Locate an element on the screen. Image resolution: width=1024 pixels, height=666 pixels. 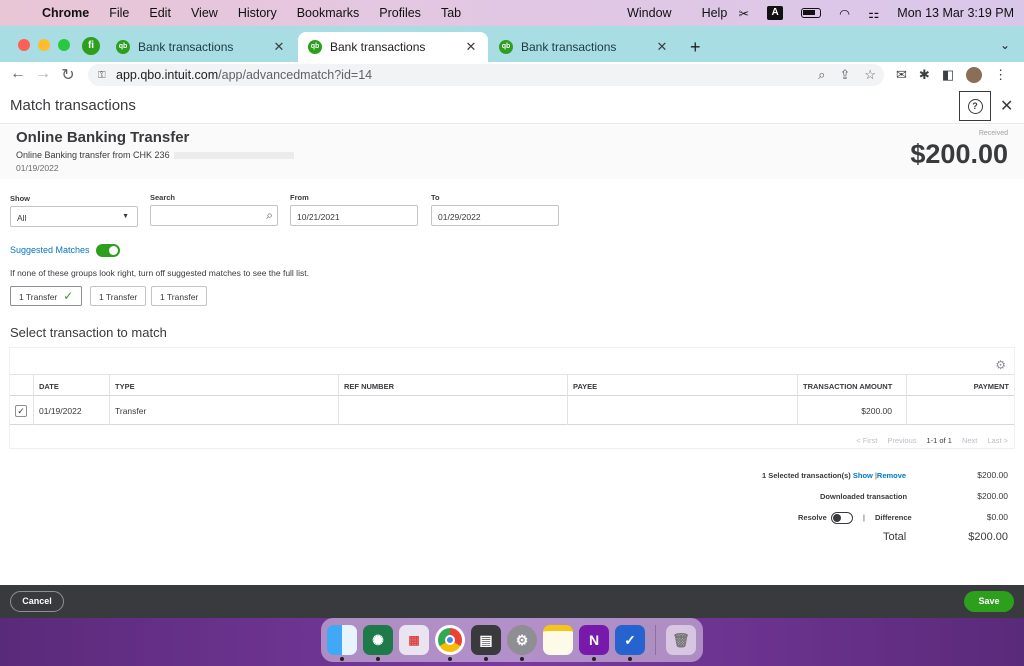
column-type: TYPE is located at coordinates (223, 386).